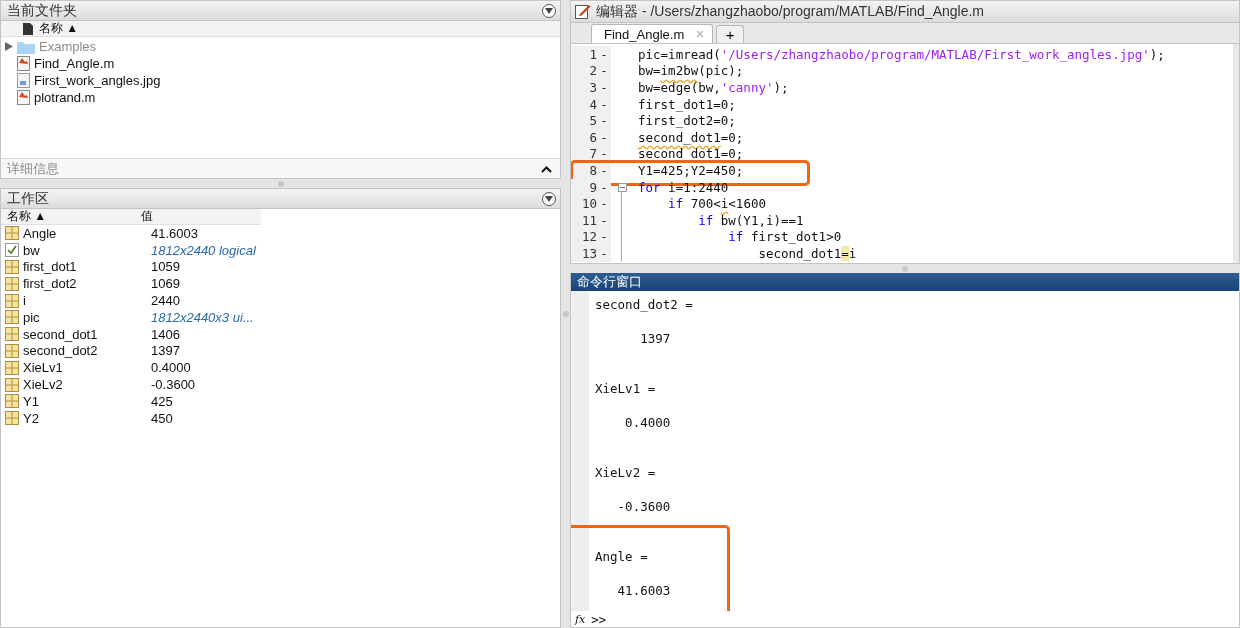 The height and width of the screenshot is (628, 1240). Describe the element at coordinates (165, 267) in the screenshot. I see `variable-value: 1059` at that location.